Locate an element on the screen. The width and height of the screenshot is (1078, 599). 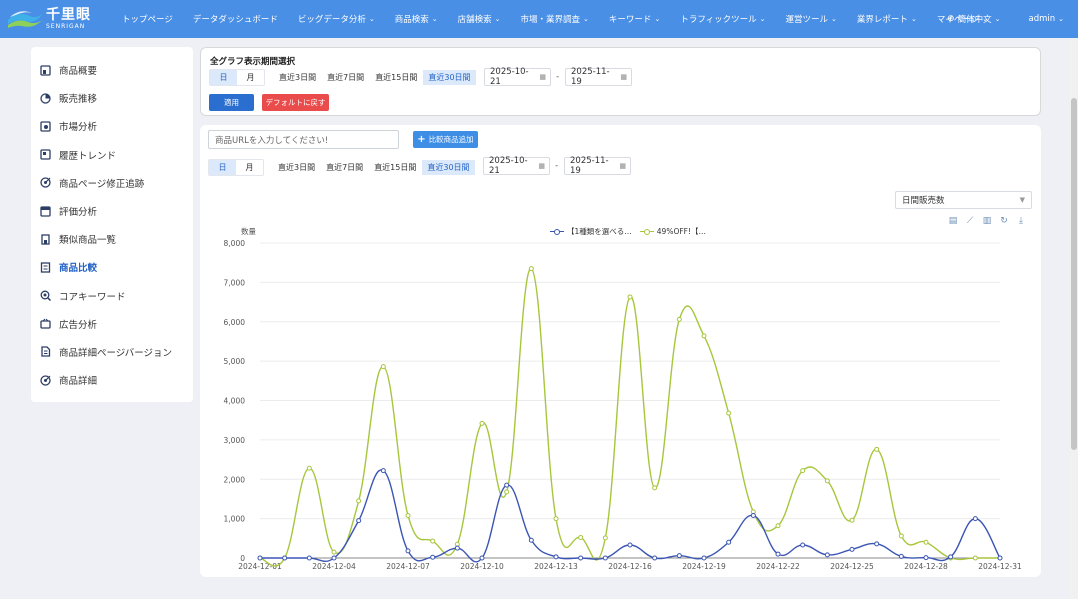
start-date-picker: 2025-10-21 ▦ is located at coordinates (517, 77).